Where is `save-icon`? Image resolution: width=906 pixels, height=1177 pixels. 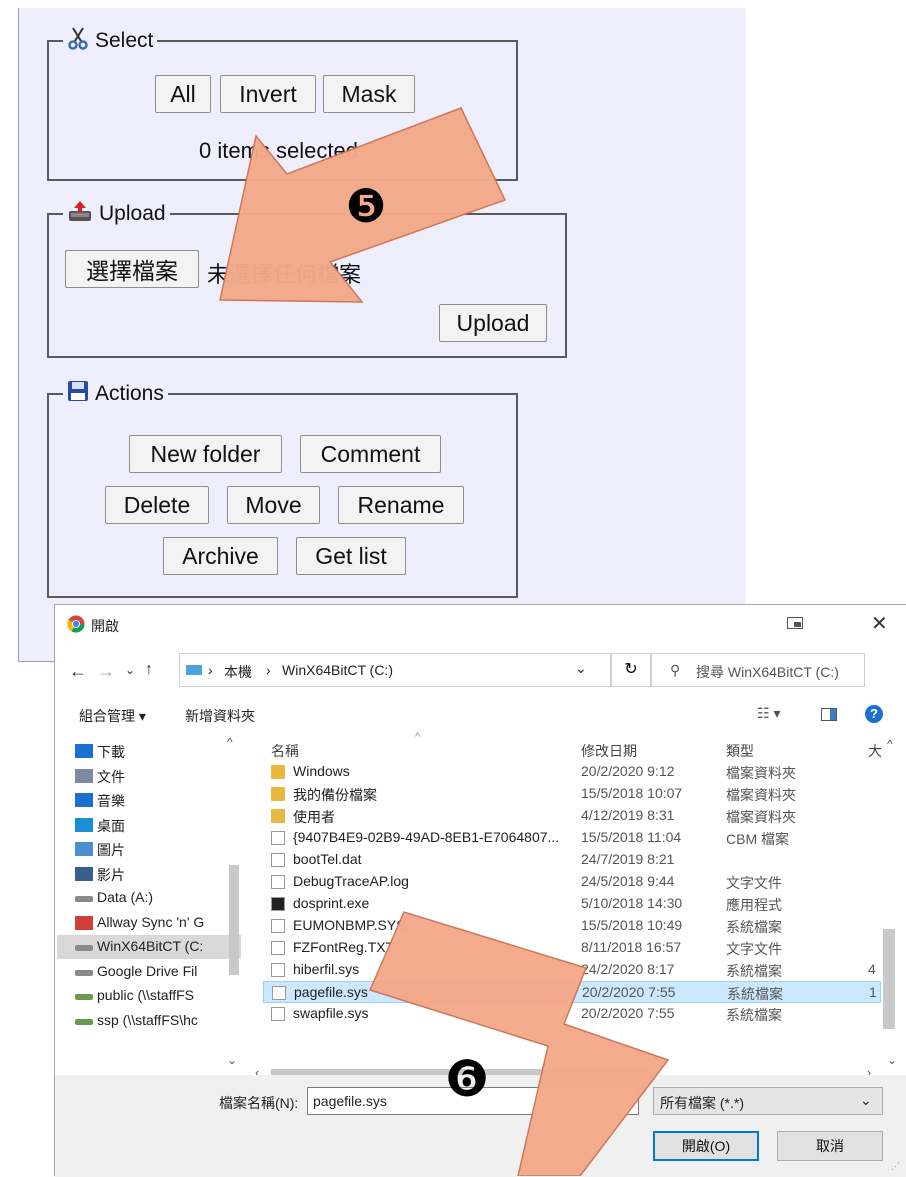
save-icon is located at coordinates (78, 394).